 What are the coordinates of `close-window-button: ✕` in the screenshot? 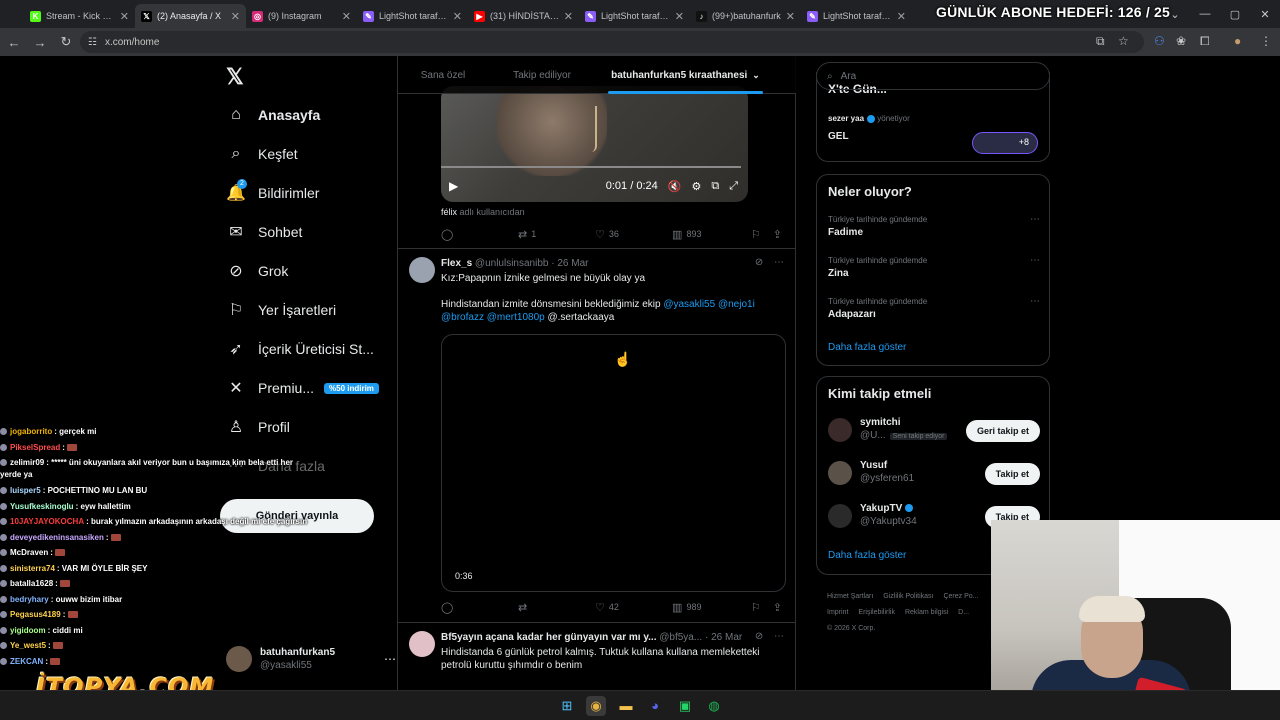 It's located at (1265, 14).